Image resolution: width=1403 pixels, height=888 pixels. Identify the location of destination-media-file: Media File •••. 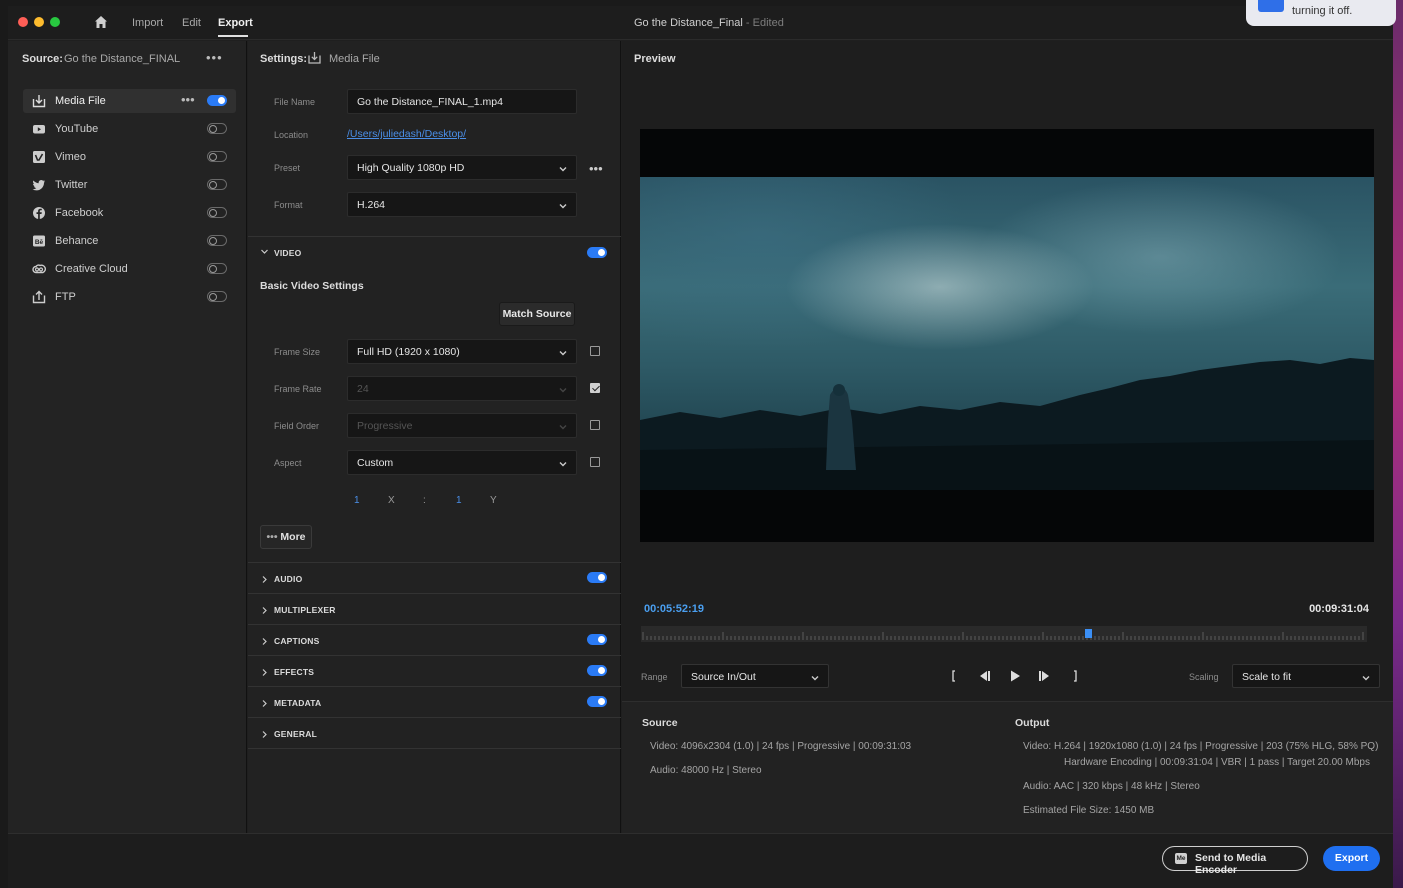
(129, 101).